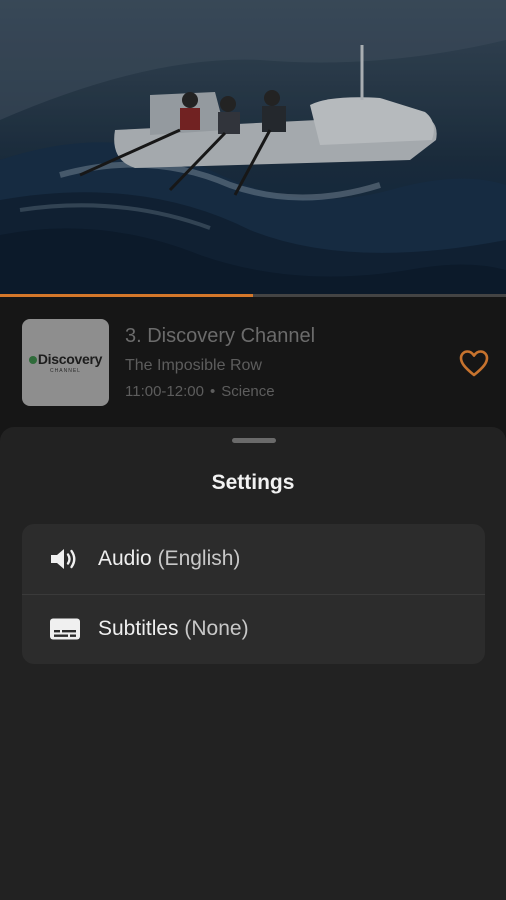 The width and height of the screenshot is (506, 900). Describe the element at coordinates (65, 371) in the screenshot. I see `channel-logo-subtext: CHANNEL` at that location.